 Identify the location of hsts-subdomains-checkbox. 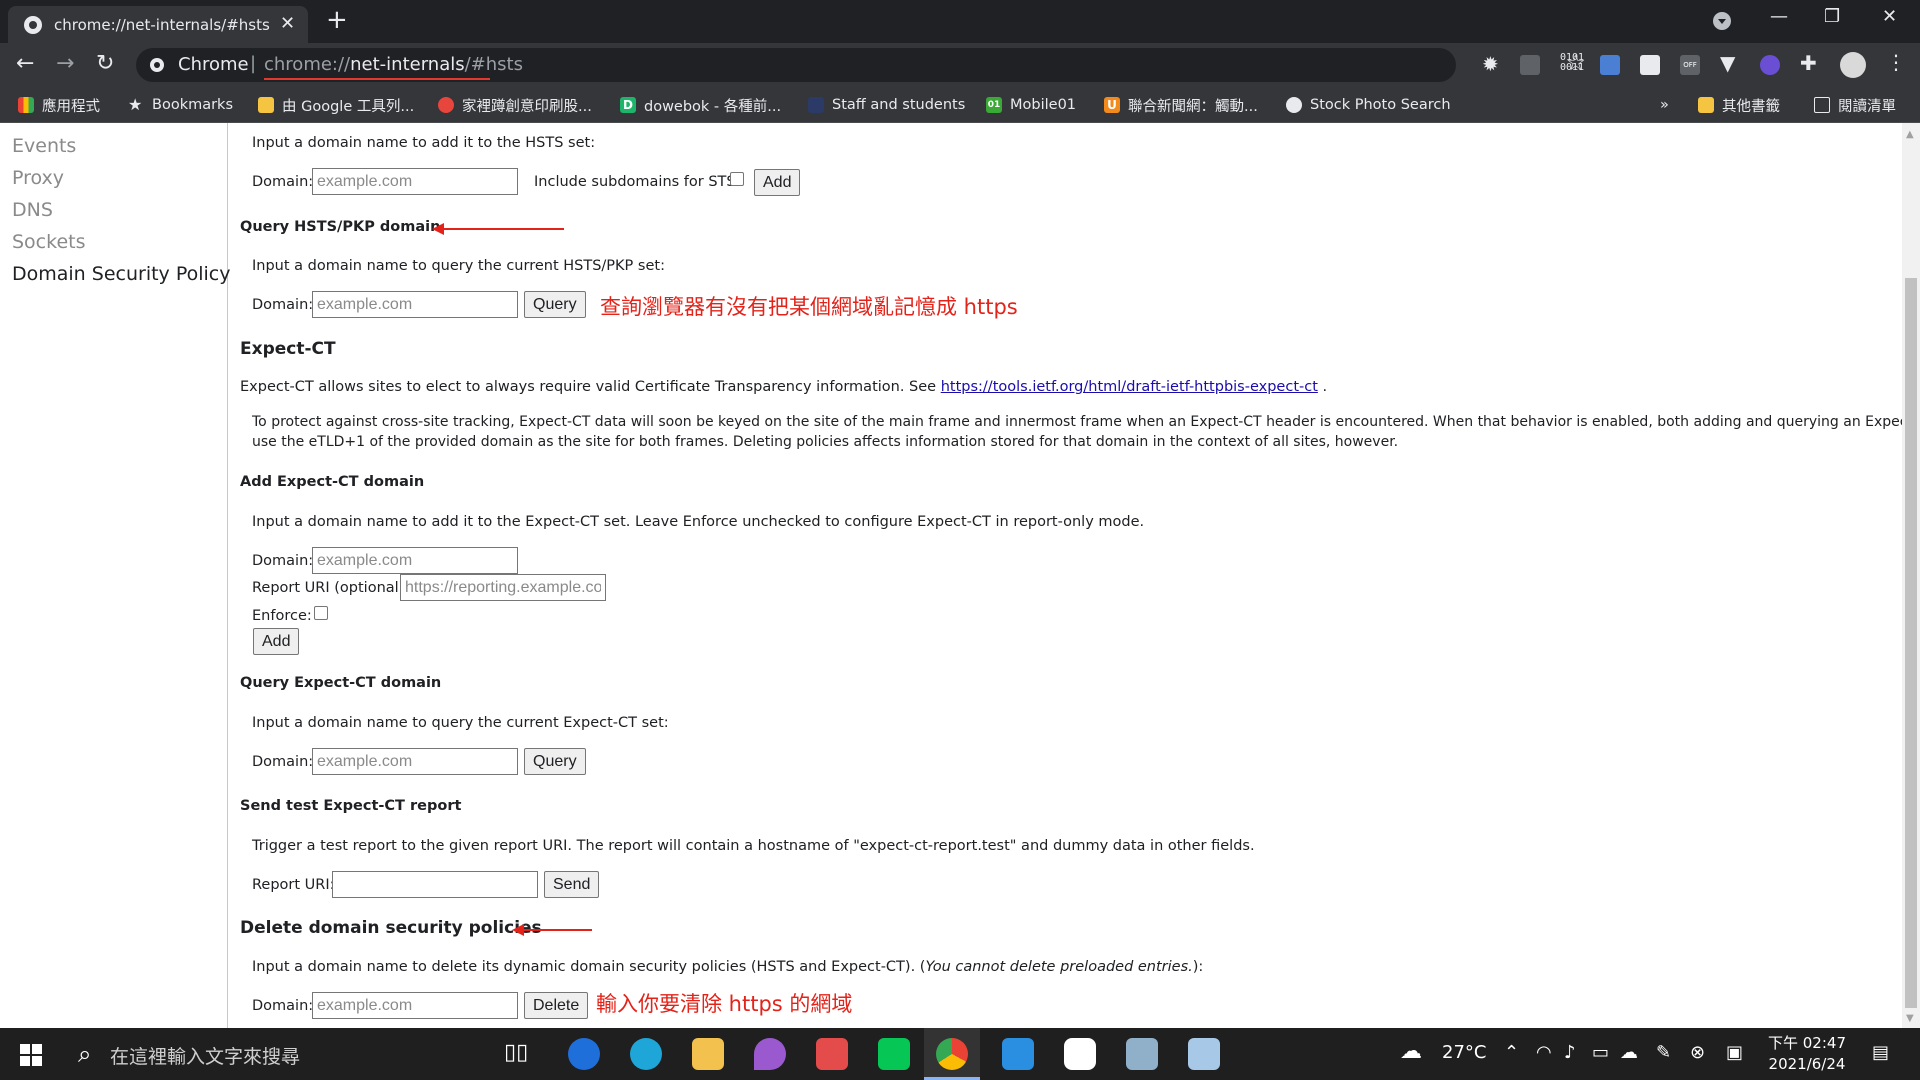
(737, 179).